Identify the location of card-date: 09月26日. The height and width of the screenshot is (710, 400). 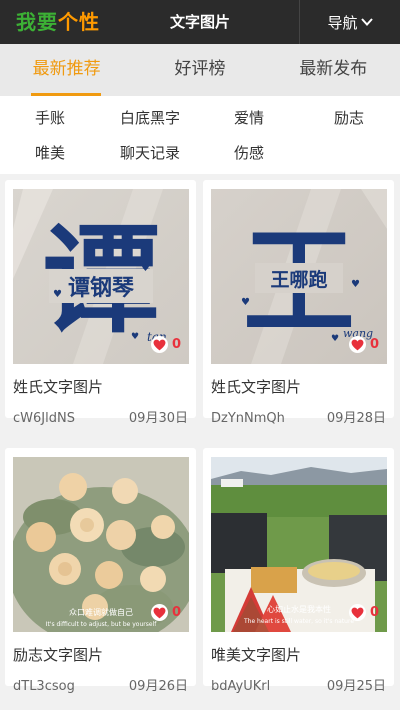
(158, 686).